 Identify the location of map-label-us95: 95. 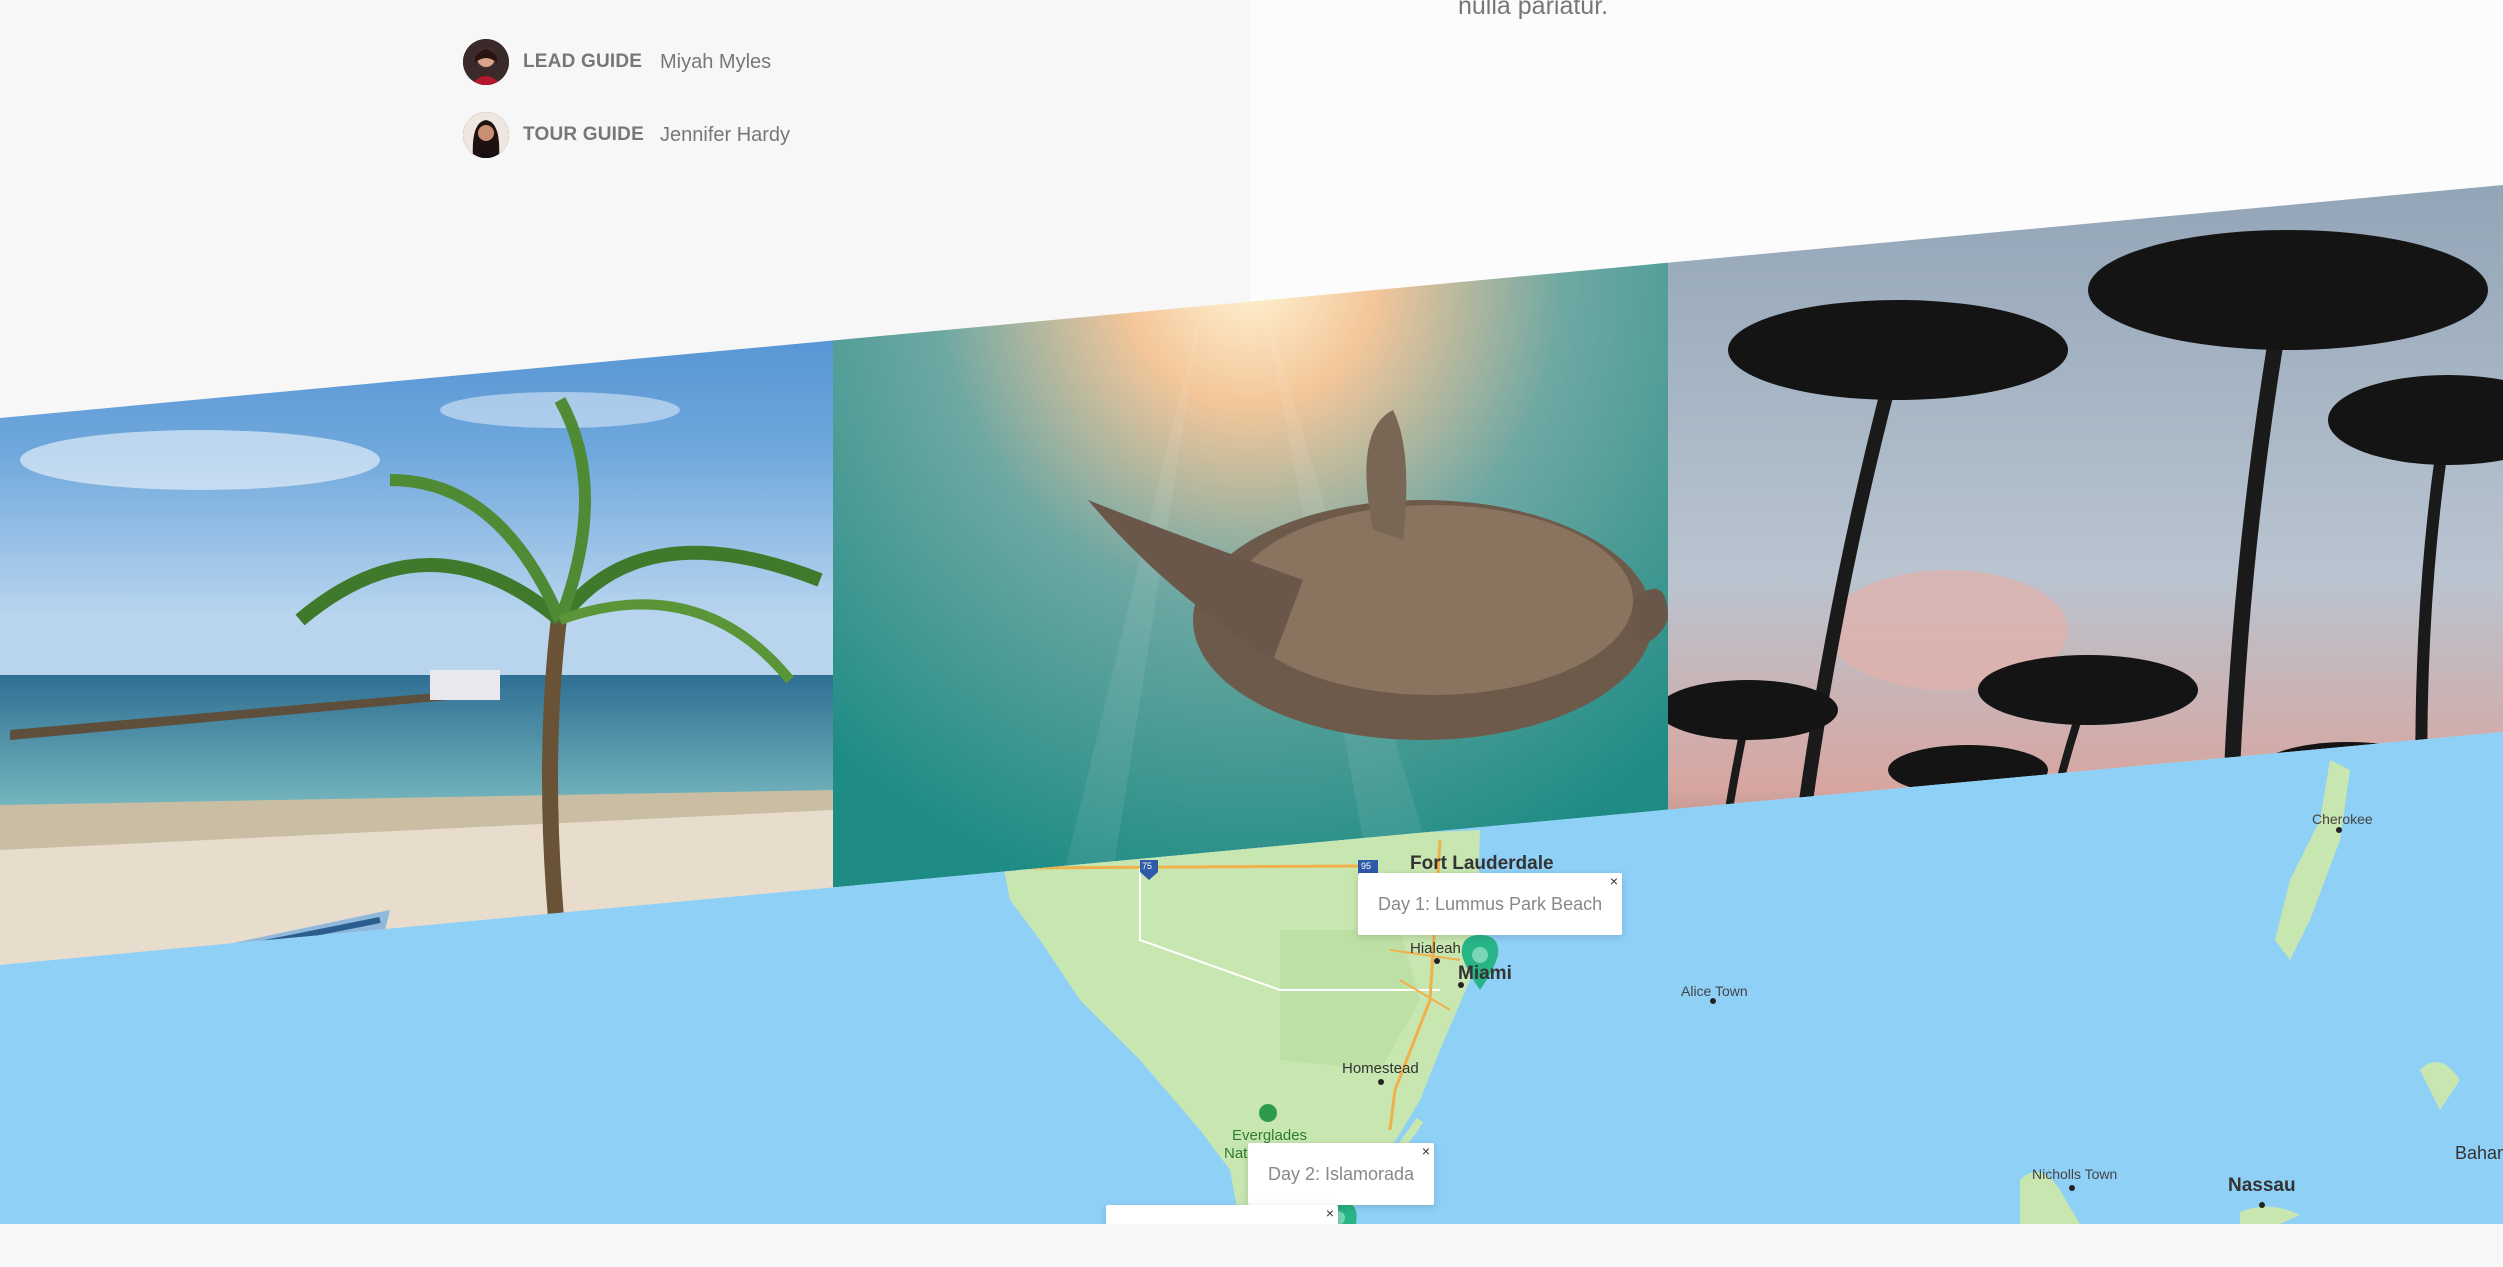
(1366, 866).